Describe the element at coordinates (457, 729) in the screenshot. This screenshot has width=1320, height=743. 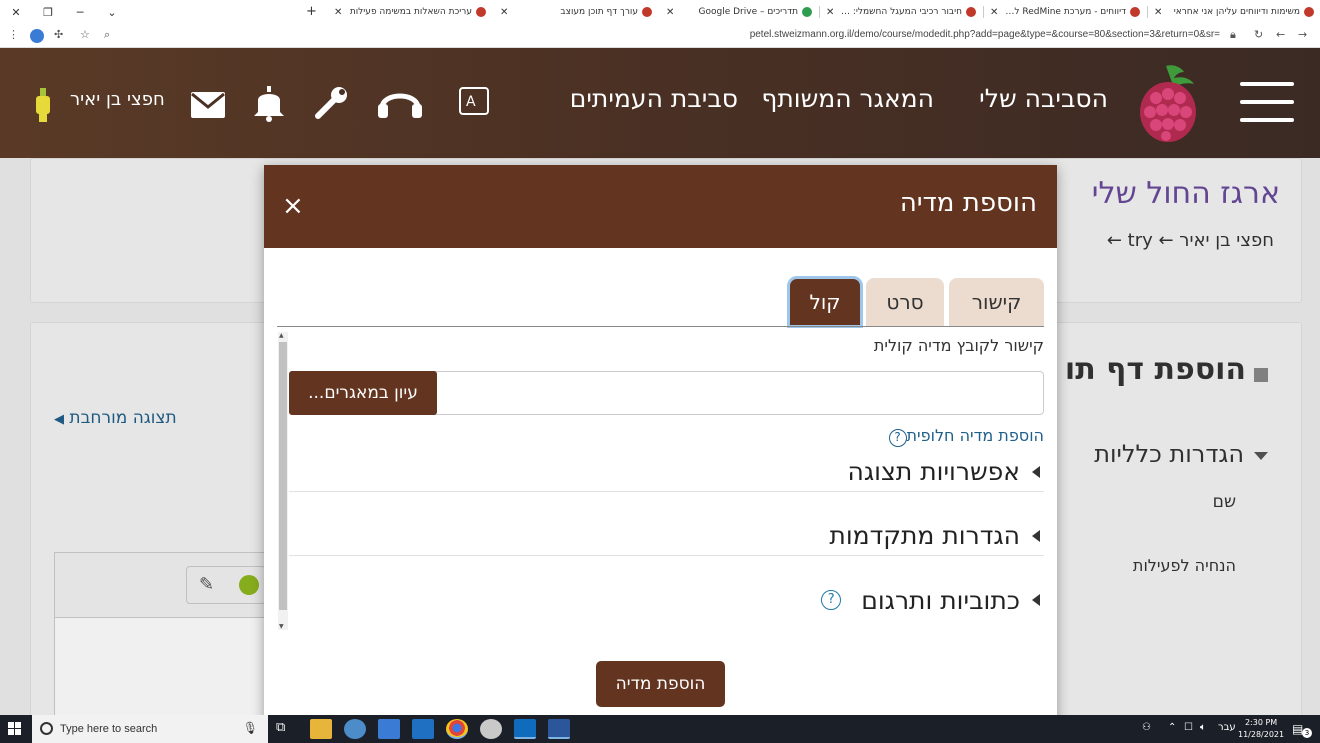
I see `chrome-icon` at that location.